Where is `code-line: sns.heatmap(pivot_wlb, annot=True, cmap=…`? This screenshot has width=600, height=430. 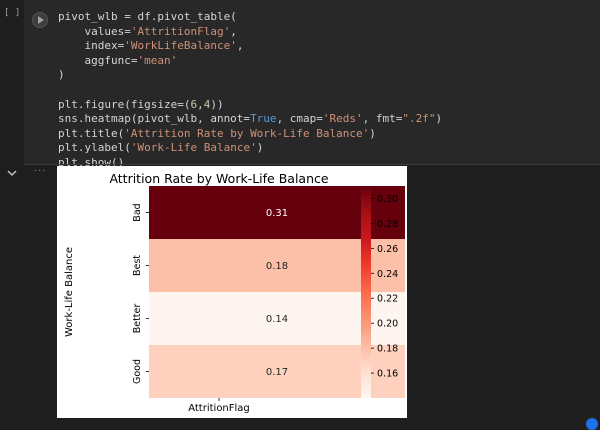
code-line: sns.heatmap(pivot_wlb, annot=True, cmap=… is located at coordinates (250, 119).